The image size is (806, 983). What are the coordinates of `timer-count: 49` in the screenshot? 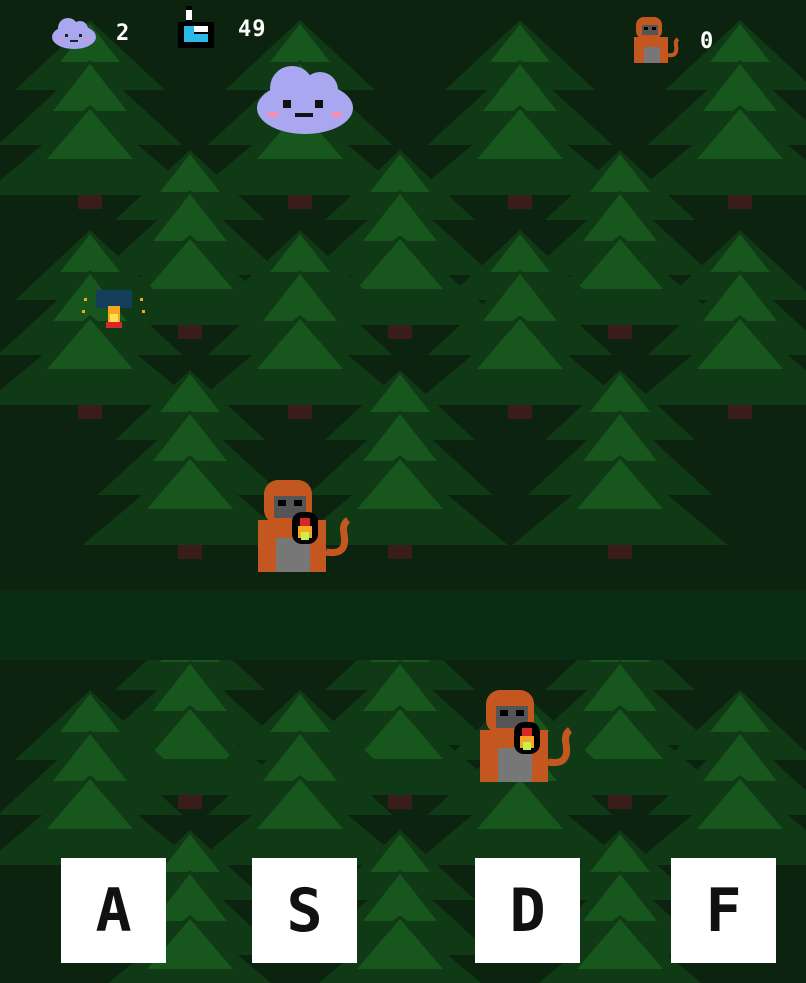 It's located at (252, 29).